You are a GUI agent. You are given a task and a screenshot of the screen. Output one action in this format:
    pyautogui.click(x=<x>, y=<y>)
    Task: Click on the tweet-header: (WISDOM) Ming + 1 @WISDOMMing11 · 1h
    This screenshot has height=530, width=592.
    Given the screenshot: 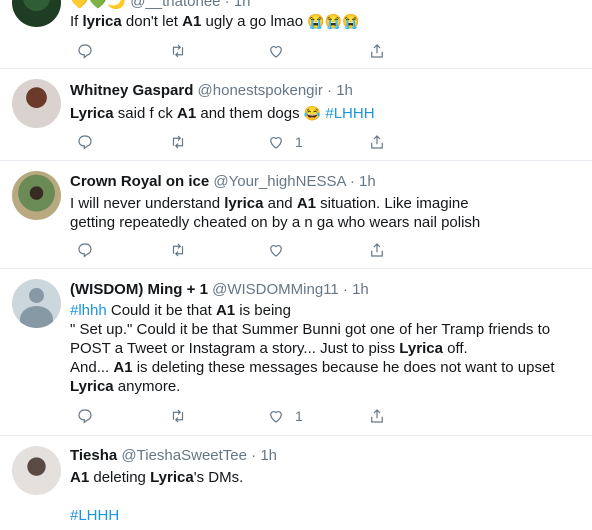 What is the action you would take?
    pyautogui.click(x=219, y=289)
    